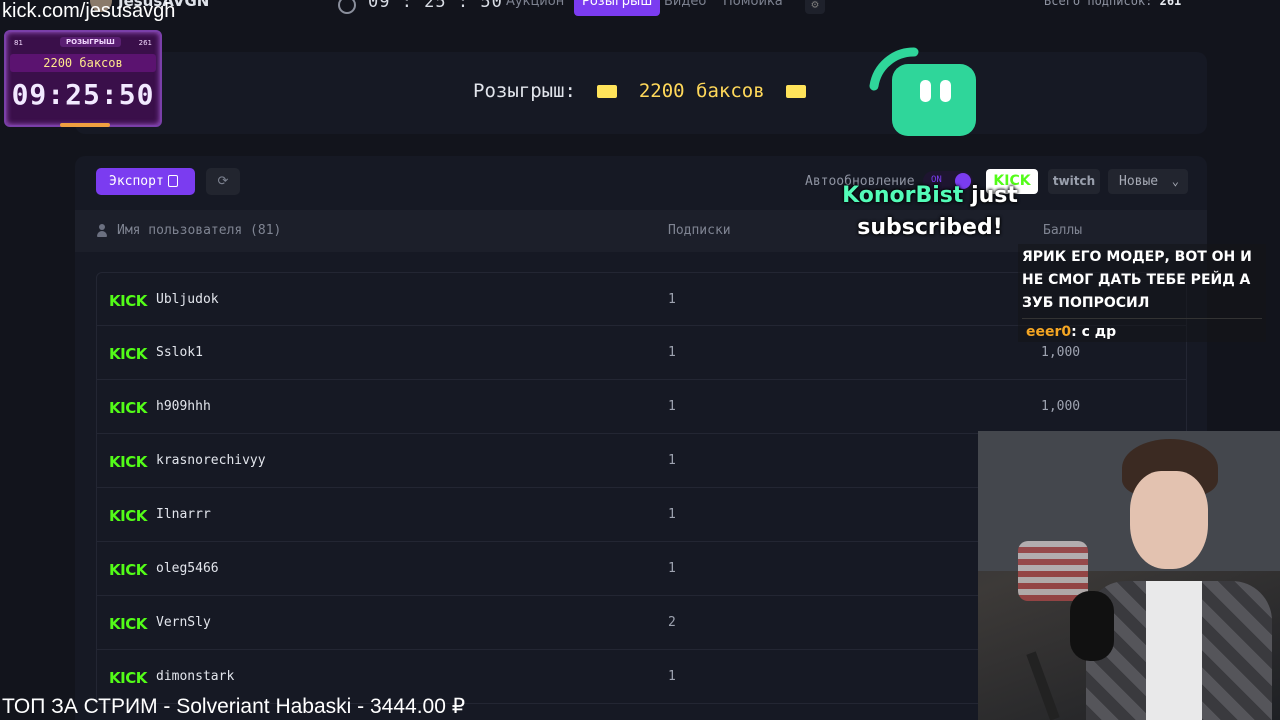  I want to click on row-username: oleg5466, so click(187, 568).